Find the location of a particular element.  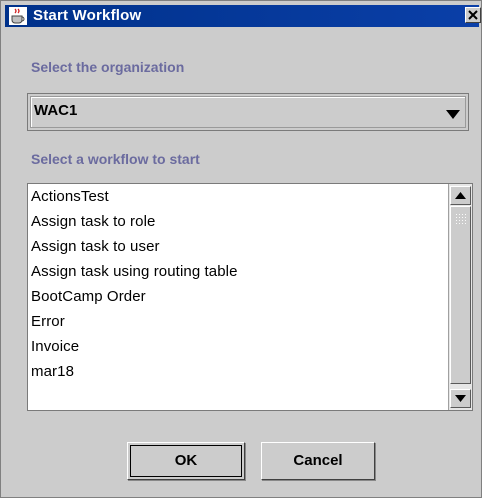

scroll-up-button is located at coordinates (460, 195).